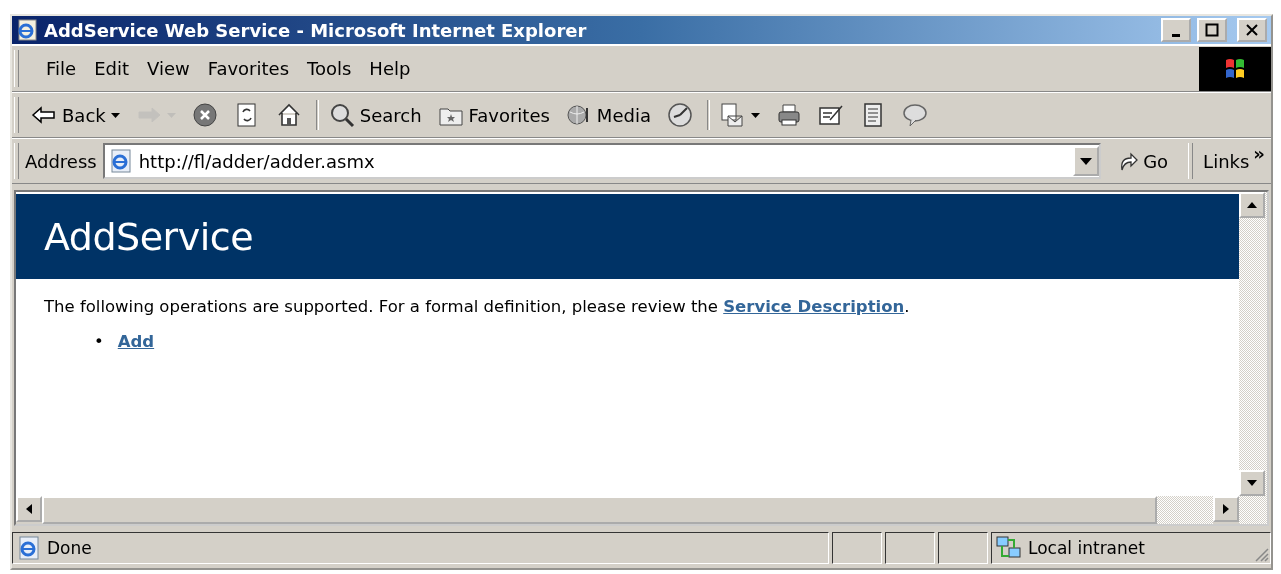 This screenshot has height=574, width=1281. Describe the element at coordinates (61, 68) in the screenshot. I see `menu-item: File` at that location.